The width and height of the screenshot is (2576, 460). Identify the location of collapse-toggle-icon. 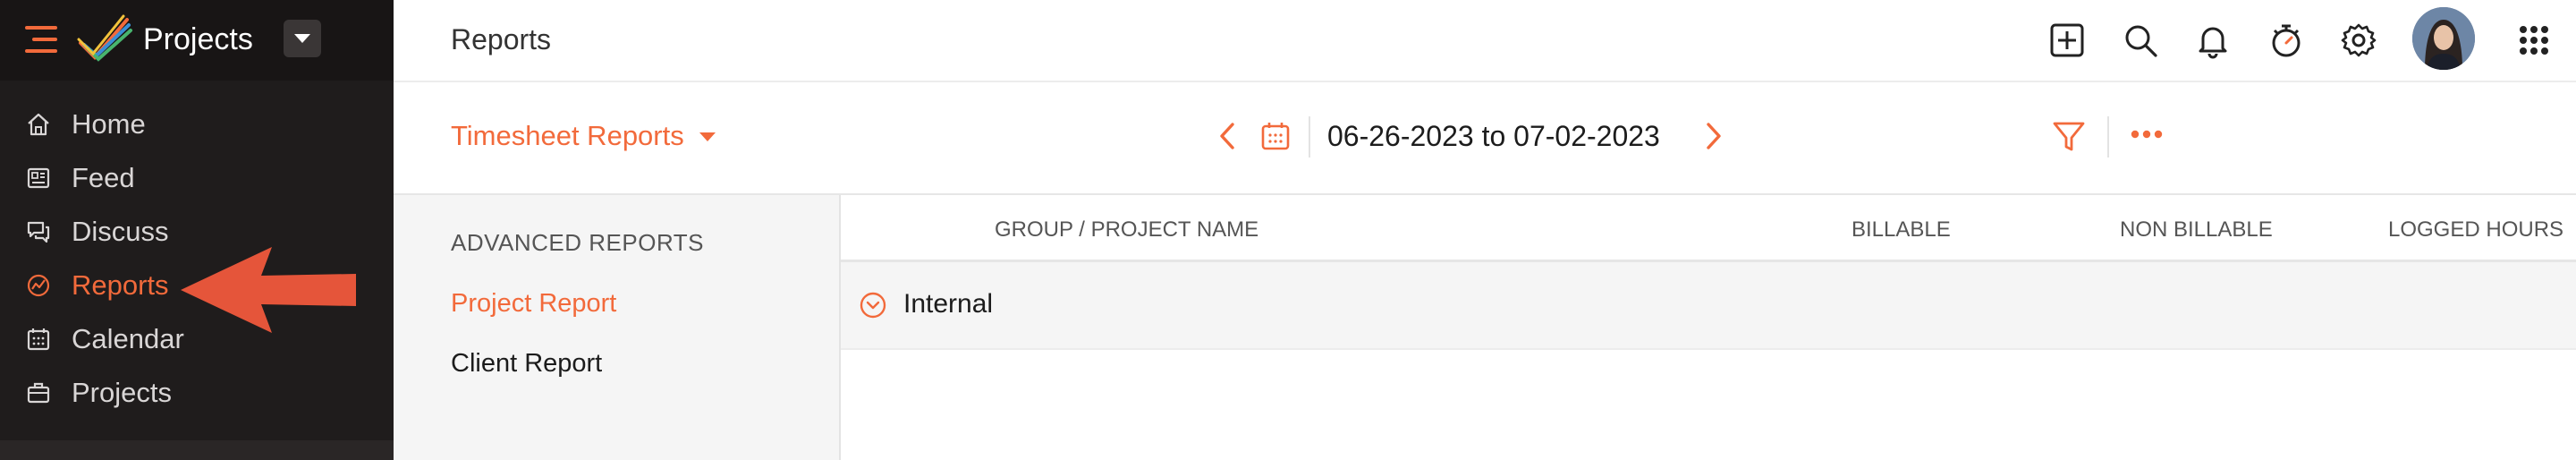
(873, 305).